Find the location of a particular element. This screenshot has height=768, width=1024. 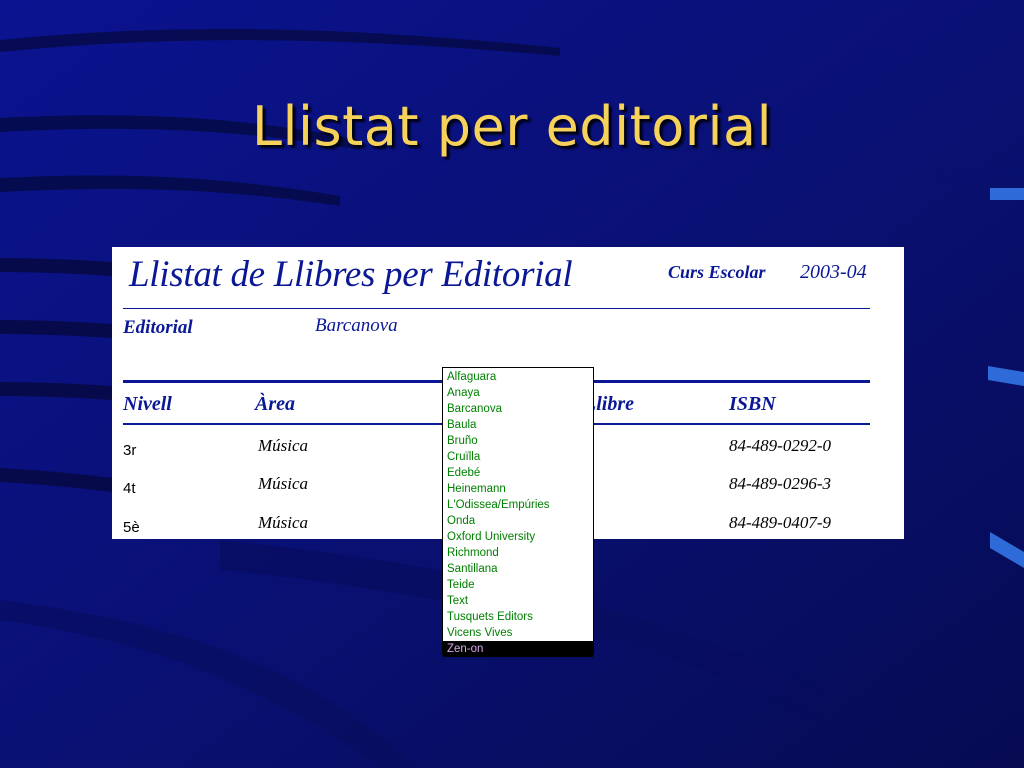

column-header-area: Àrea is located at coordinates (275, 404).